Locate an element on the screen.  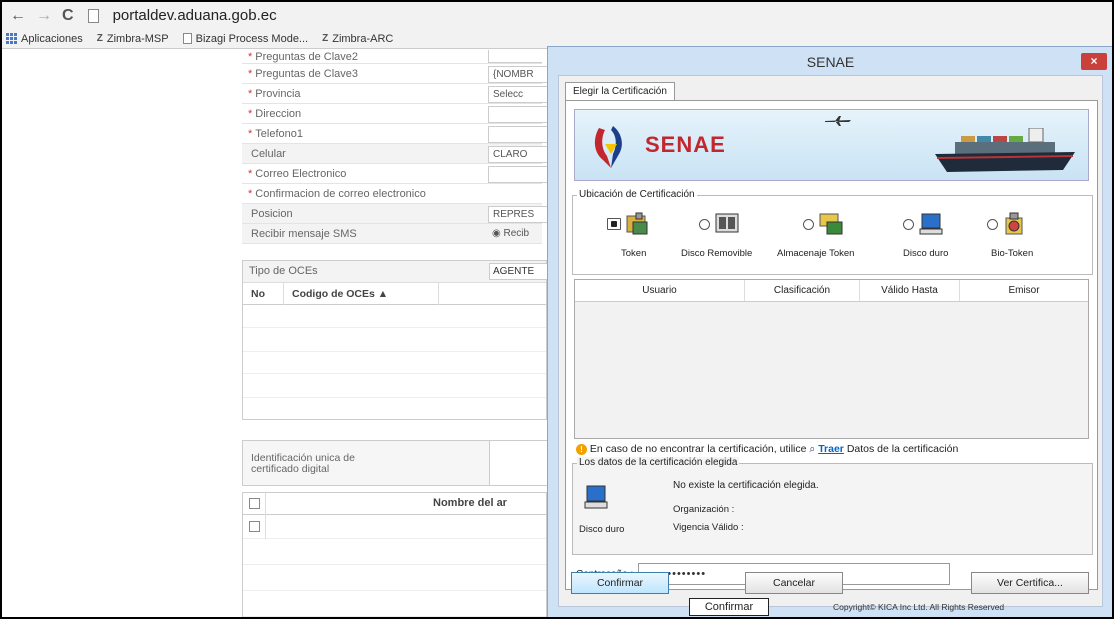
form-row: * Telefono1 is located at coordinates (395, 134).